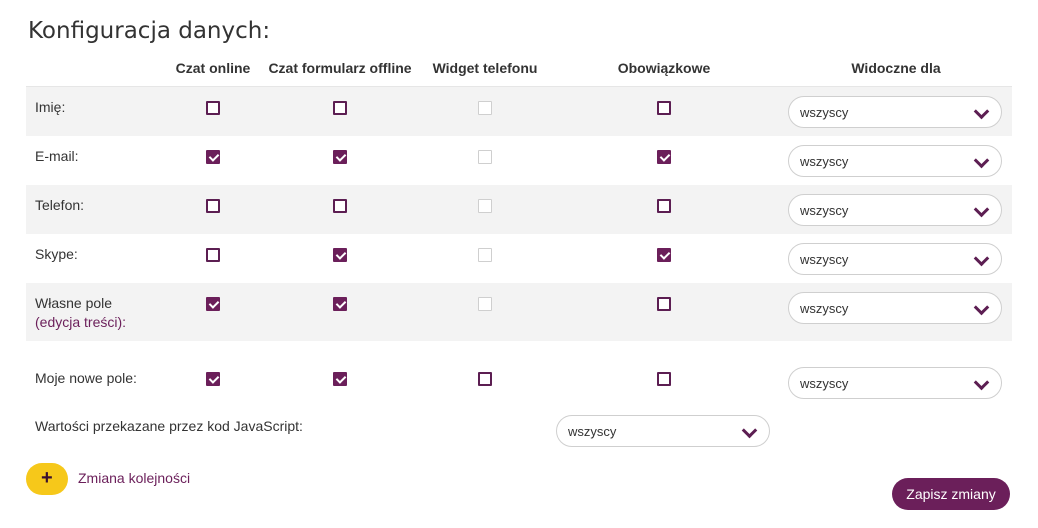  Describe the element at coordinates (663, 431) in the screenshot. I see `js-values-select: wszyscy` at that location.